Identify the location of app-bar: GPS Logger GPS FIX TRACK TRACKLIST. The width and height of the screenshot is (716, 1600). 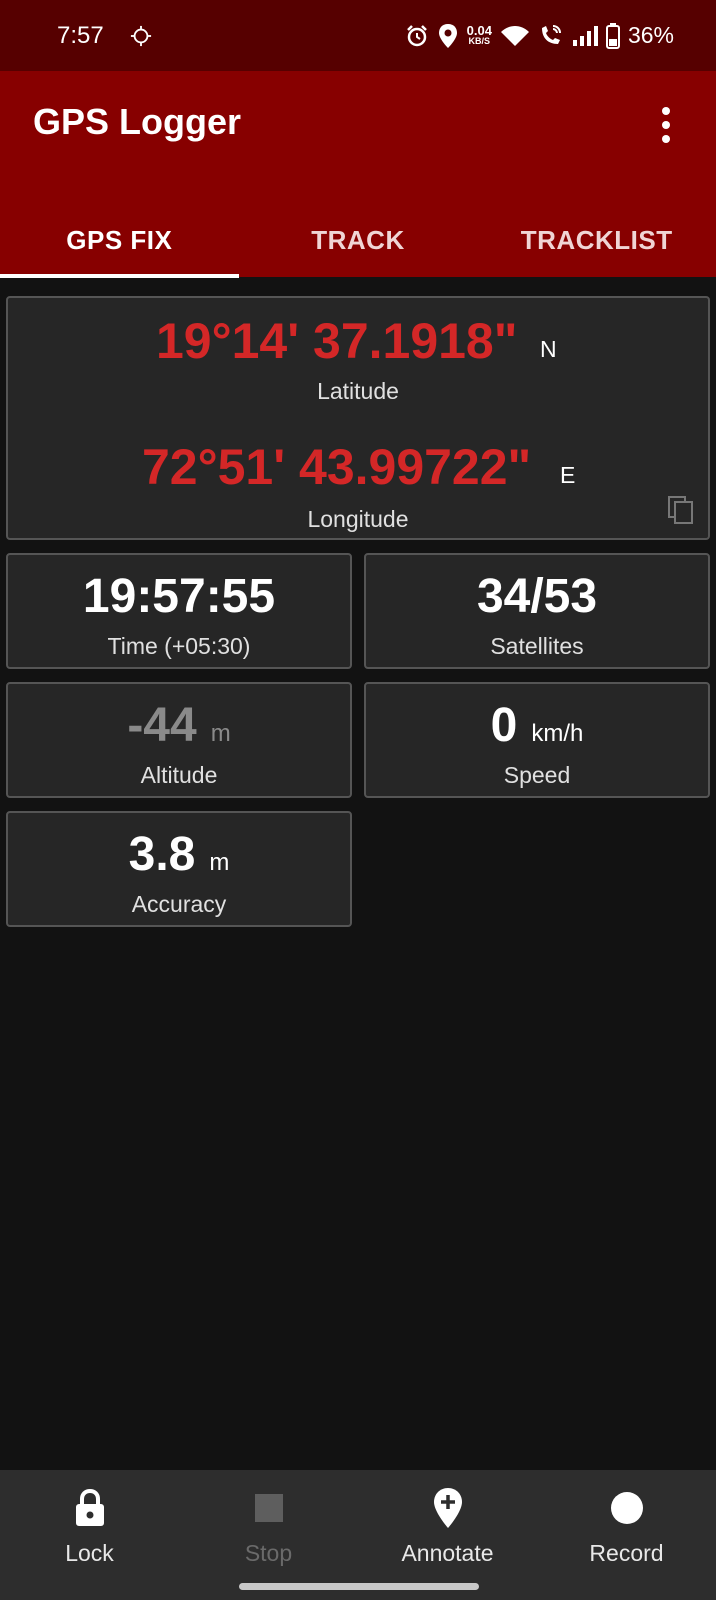
(358, 174).